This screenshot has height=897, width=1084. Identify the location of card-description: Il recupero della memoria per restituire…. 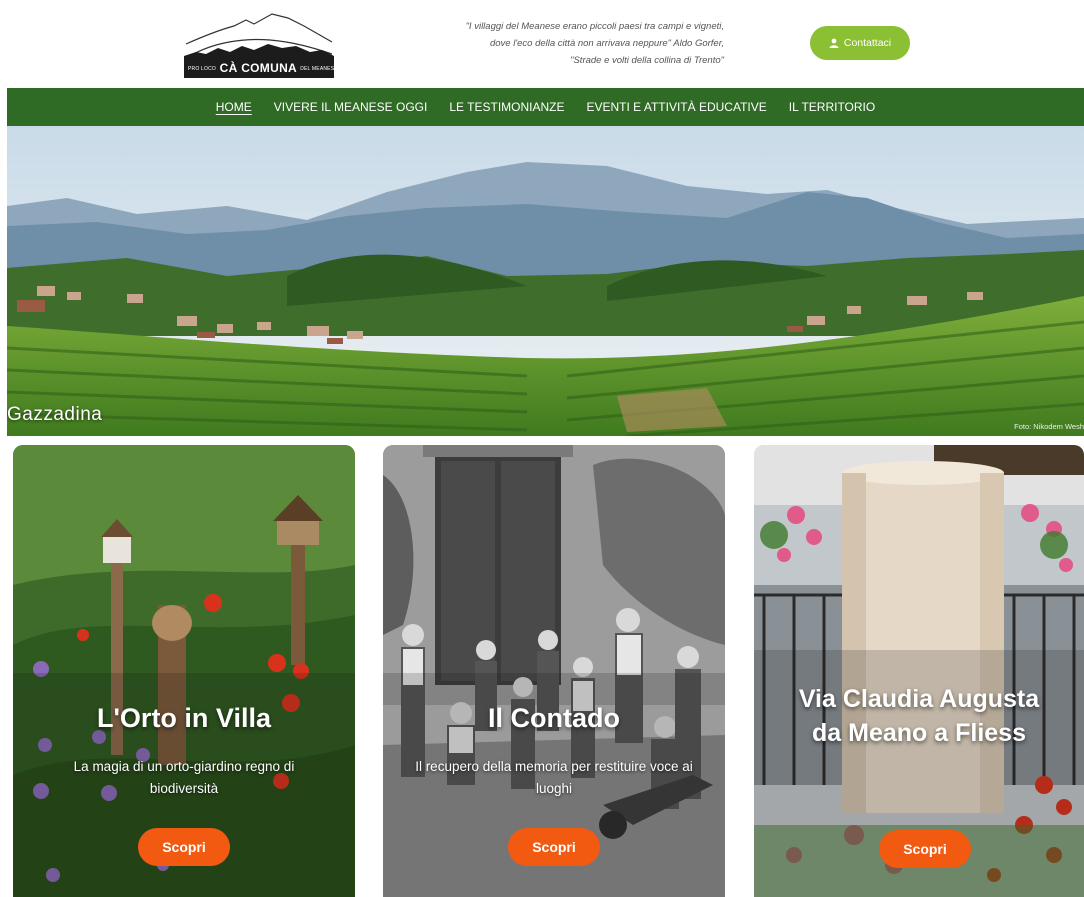
(554, 777).